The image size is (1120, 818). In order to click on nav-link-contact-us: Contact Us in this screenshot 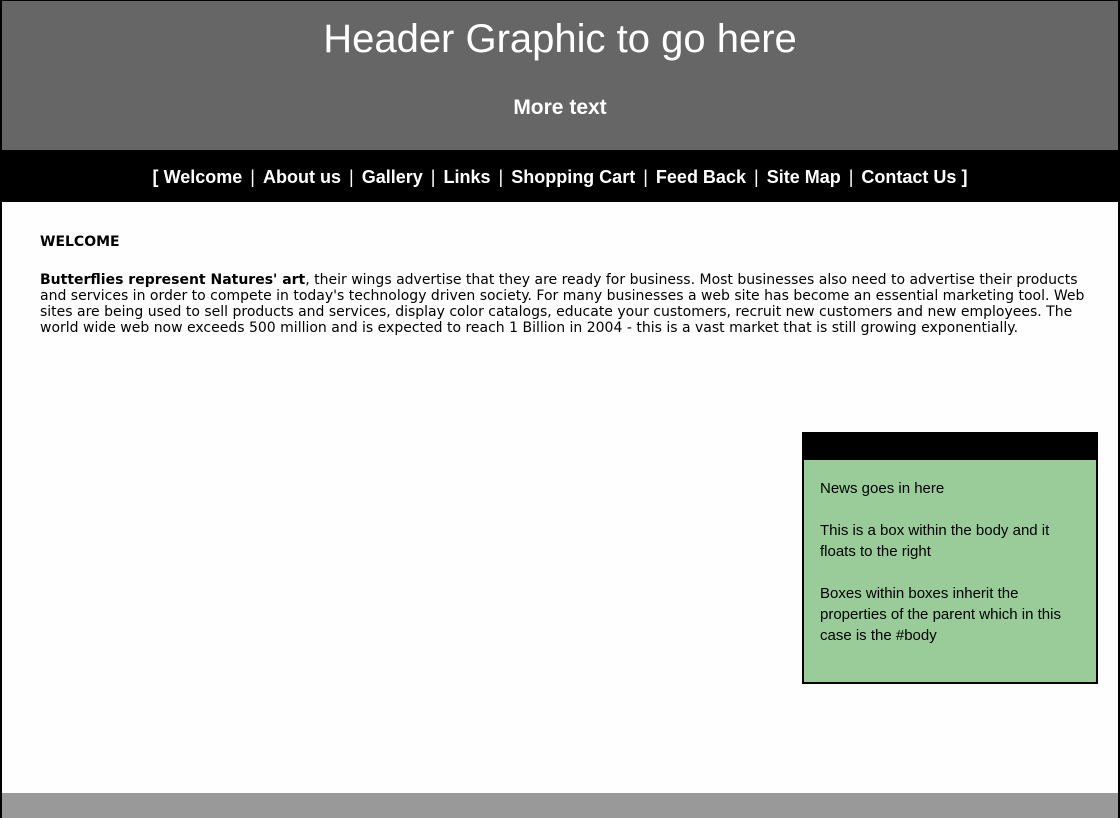, I will do `click(908, 177)`.